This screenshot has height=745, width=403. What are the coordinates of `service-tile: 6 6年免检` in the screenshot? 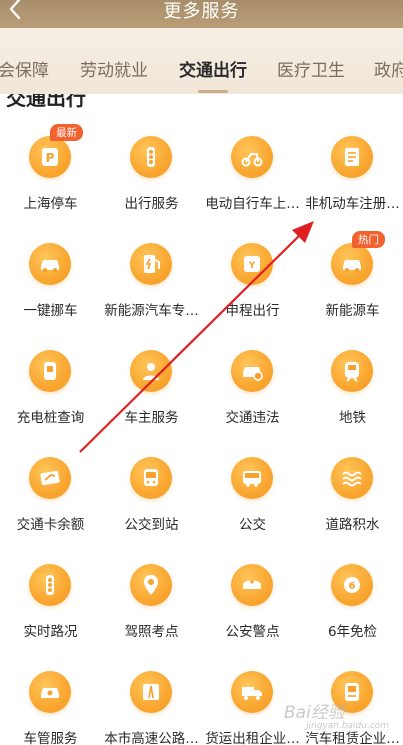 It's located at (352, 581).